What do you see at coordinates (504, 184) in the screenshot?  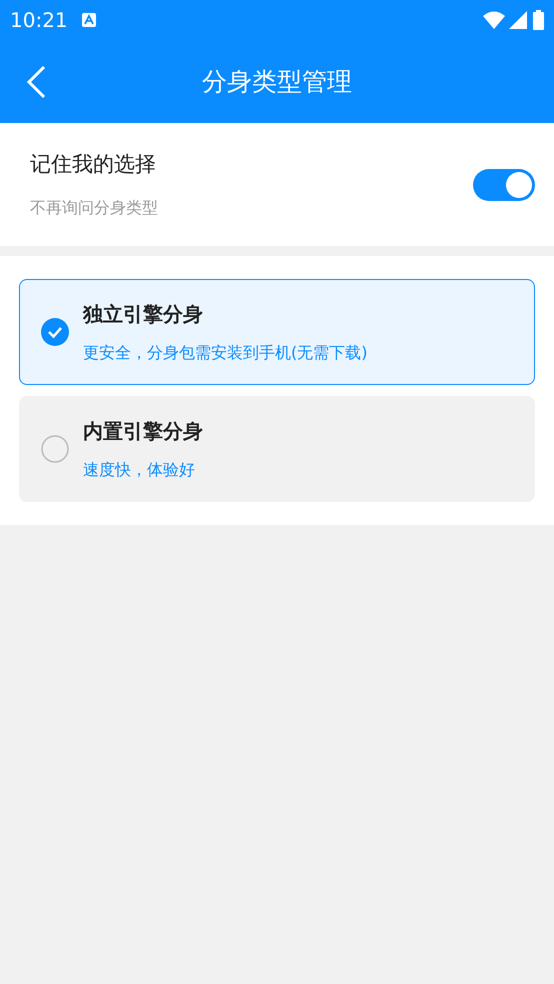 I see `remember-toggle` at bounding box center [504, 184].